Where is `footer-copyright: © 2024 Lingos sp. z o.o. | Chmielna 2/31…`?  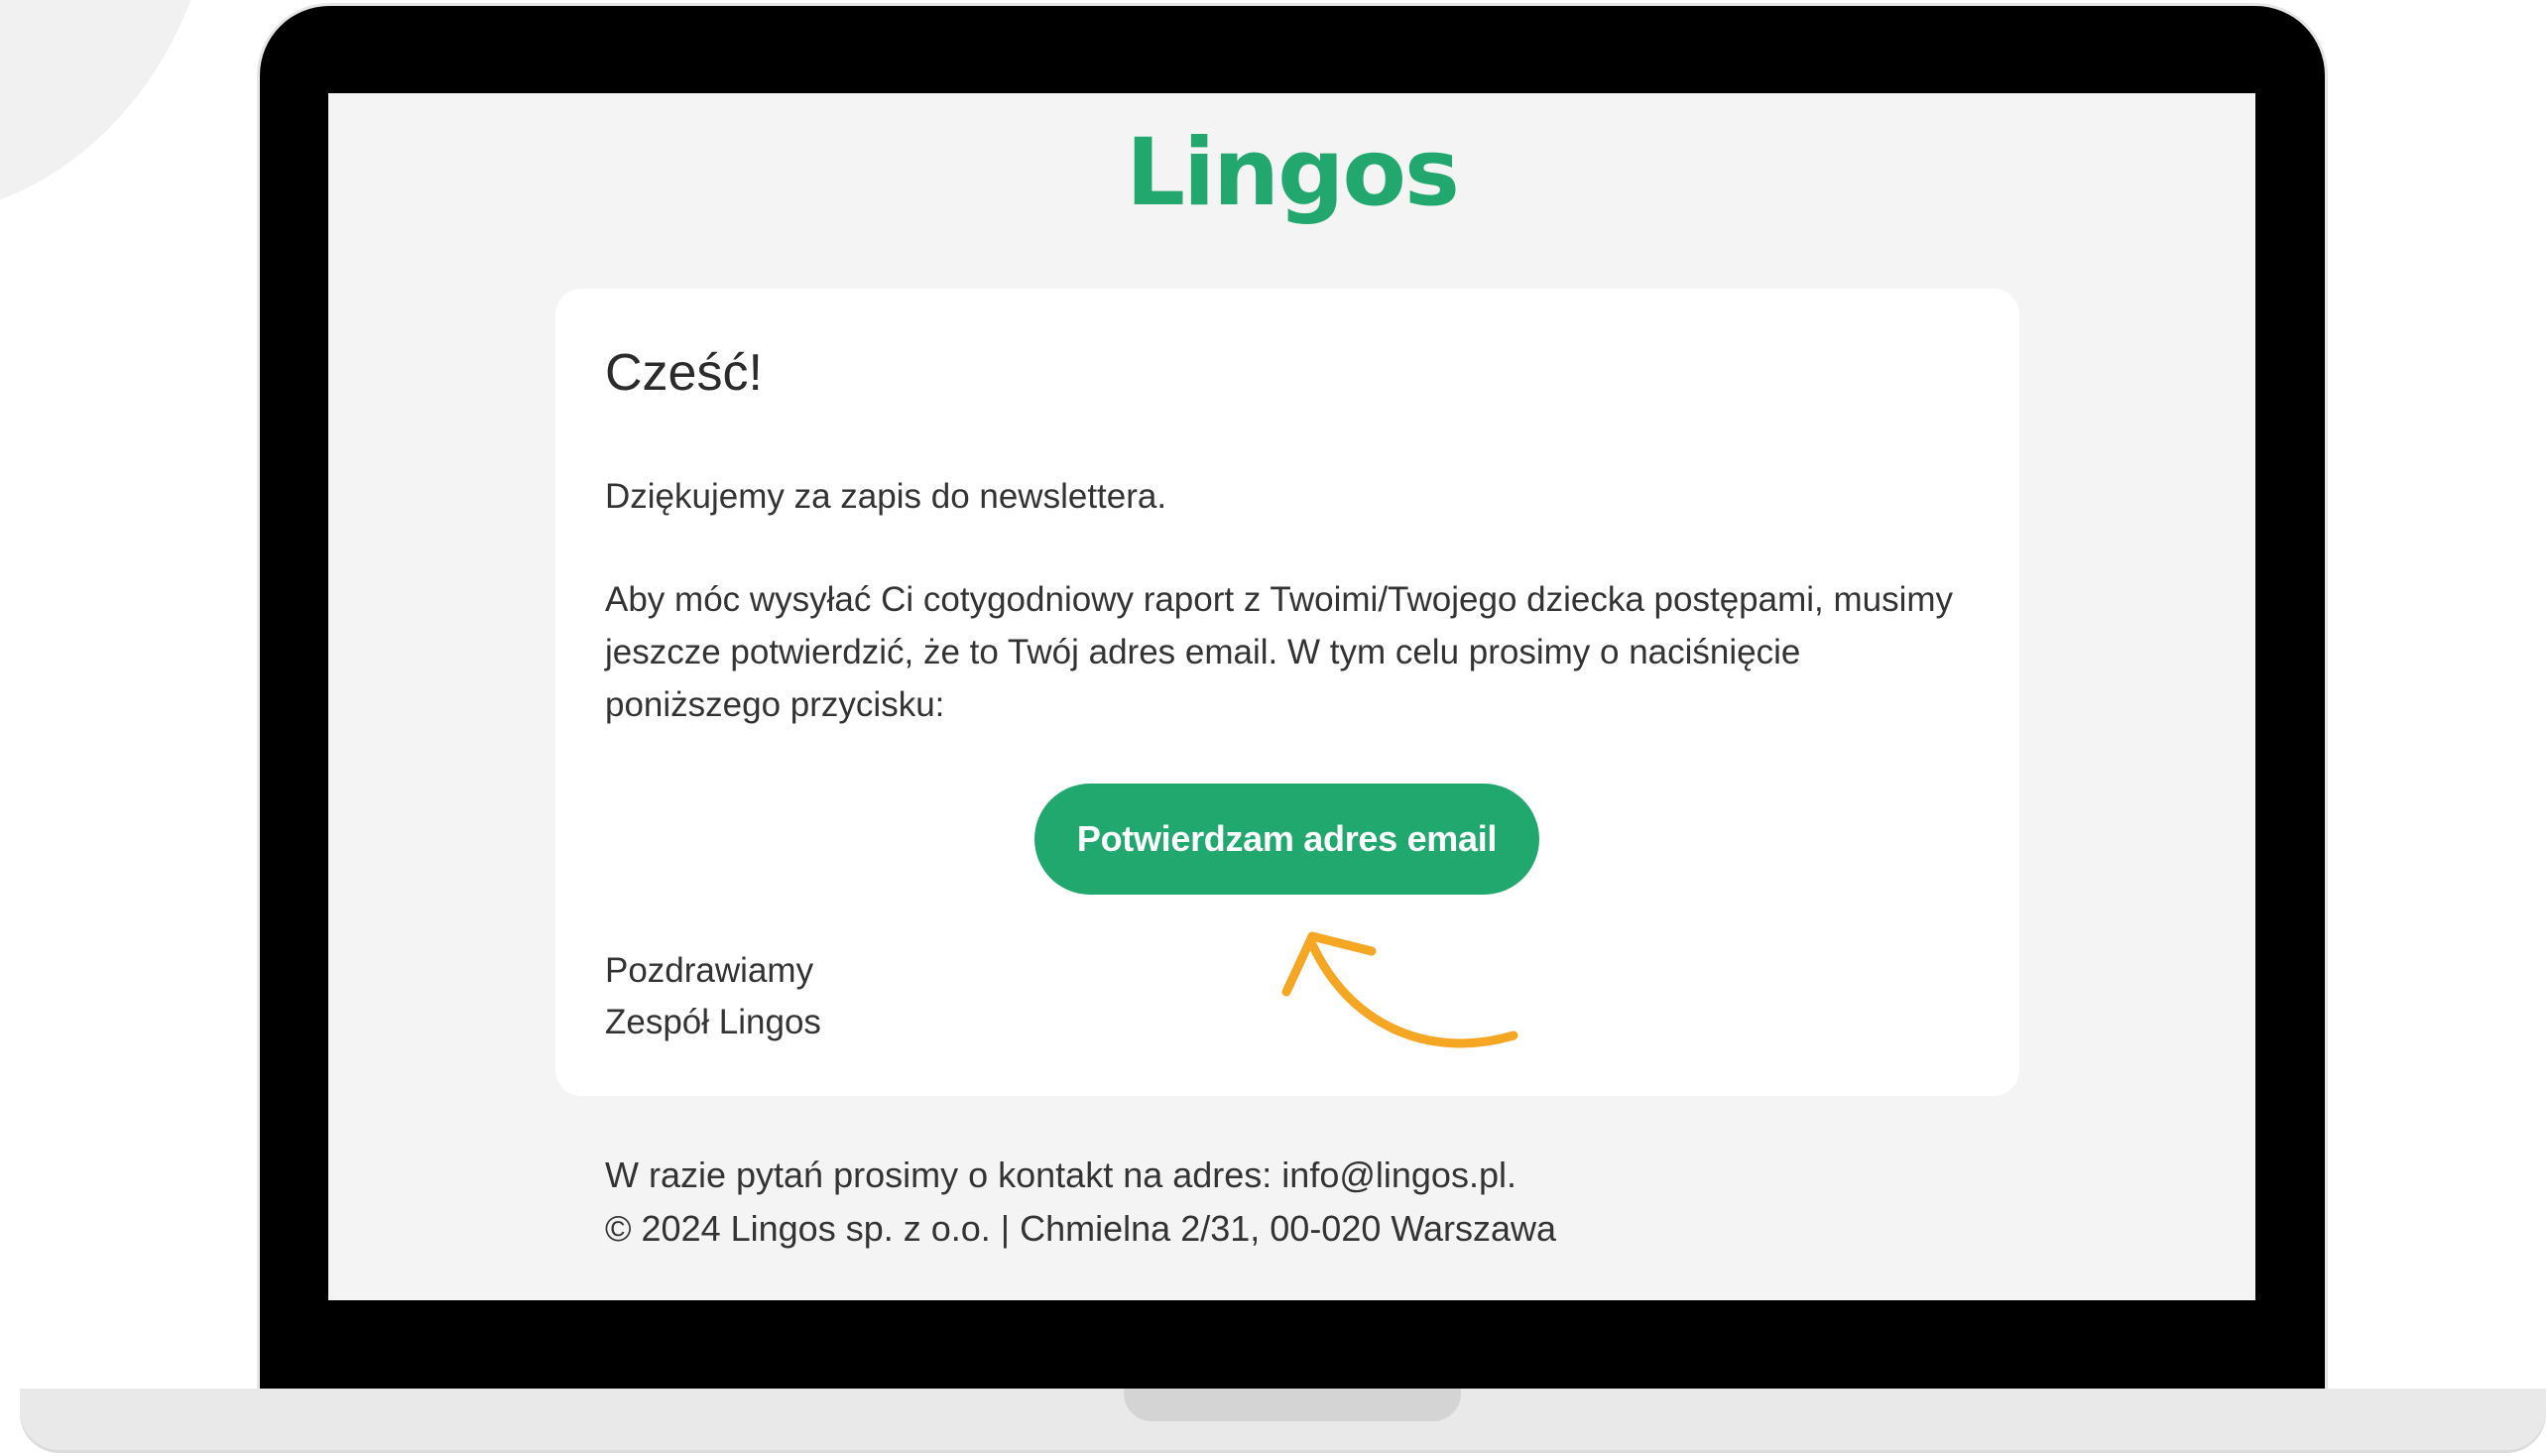 footer-copyright: © 2024 Lingos sp. z o.o. | Chmielna 2/31… is located at coordinates (1081, 1228).